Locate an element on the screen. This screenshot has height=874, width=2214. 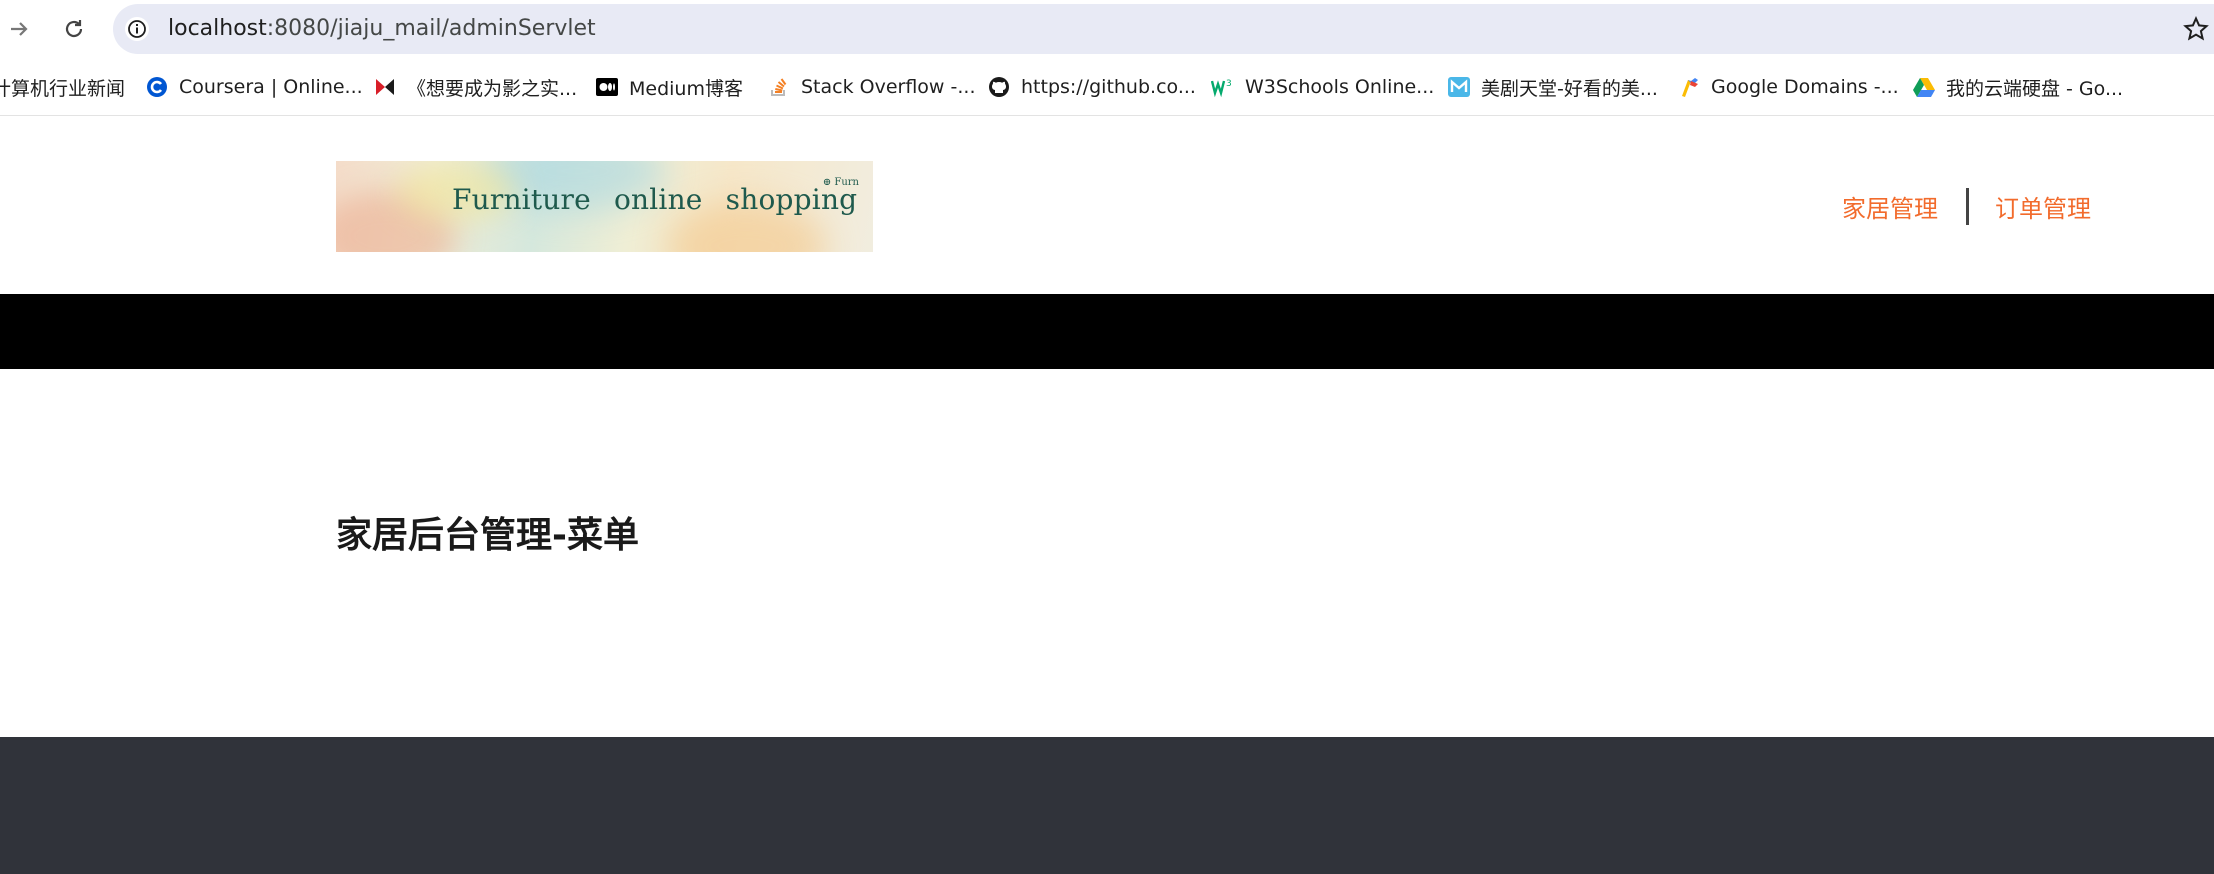
site-info-icon is located at coordinates (137, 29).